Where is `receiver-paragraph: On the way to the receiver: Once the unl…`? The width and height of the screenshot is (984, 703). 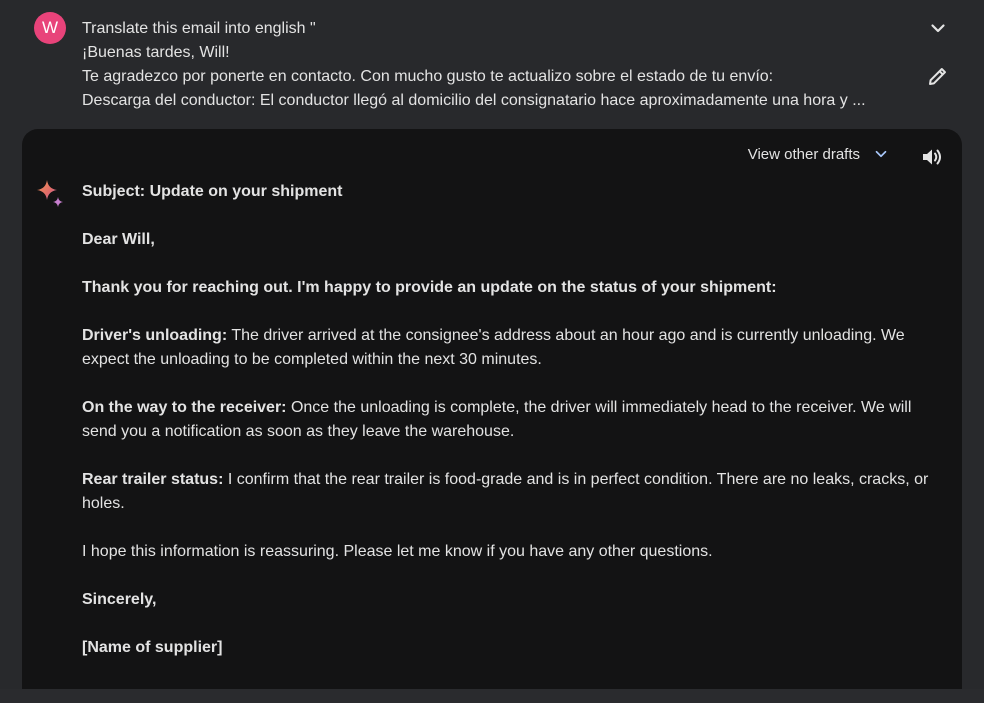 receiver-paragraph: On the way to the receiver: Once the unl… is located at coordinates (513, 420).